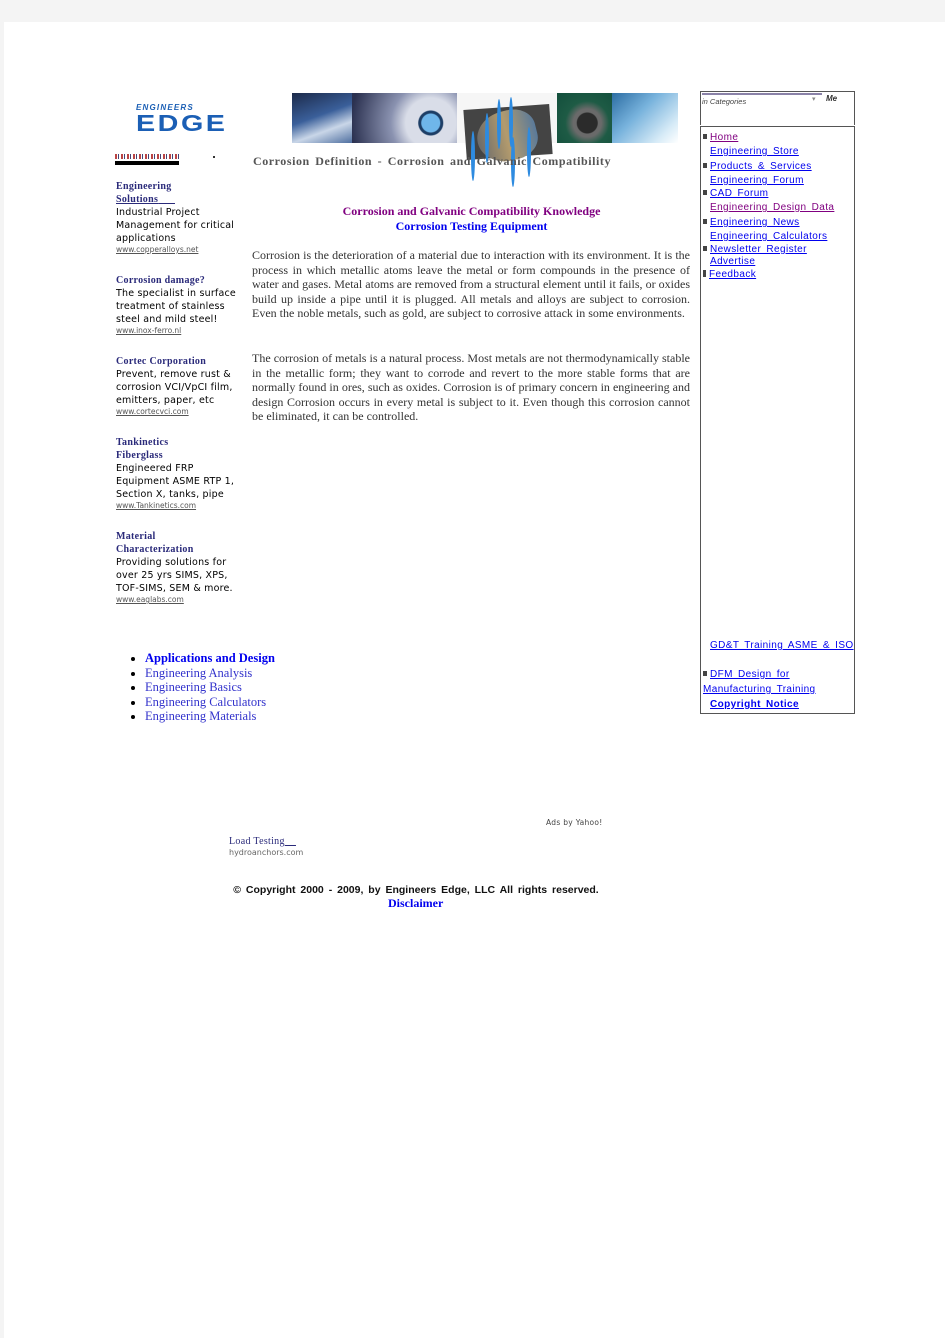 The image size is (945, 1338). I want to click on ad-title: Material Characterization, so click(179, 543).